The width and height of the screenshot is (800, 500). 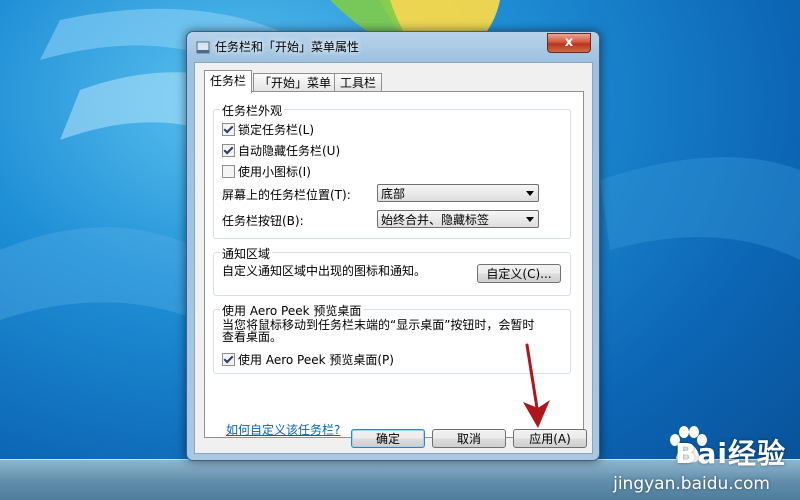 I want to click on ok-button: 确定, so click(x=388, y=438).